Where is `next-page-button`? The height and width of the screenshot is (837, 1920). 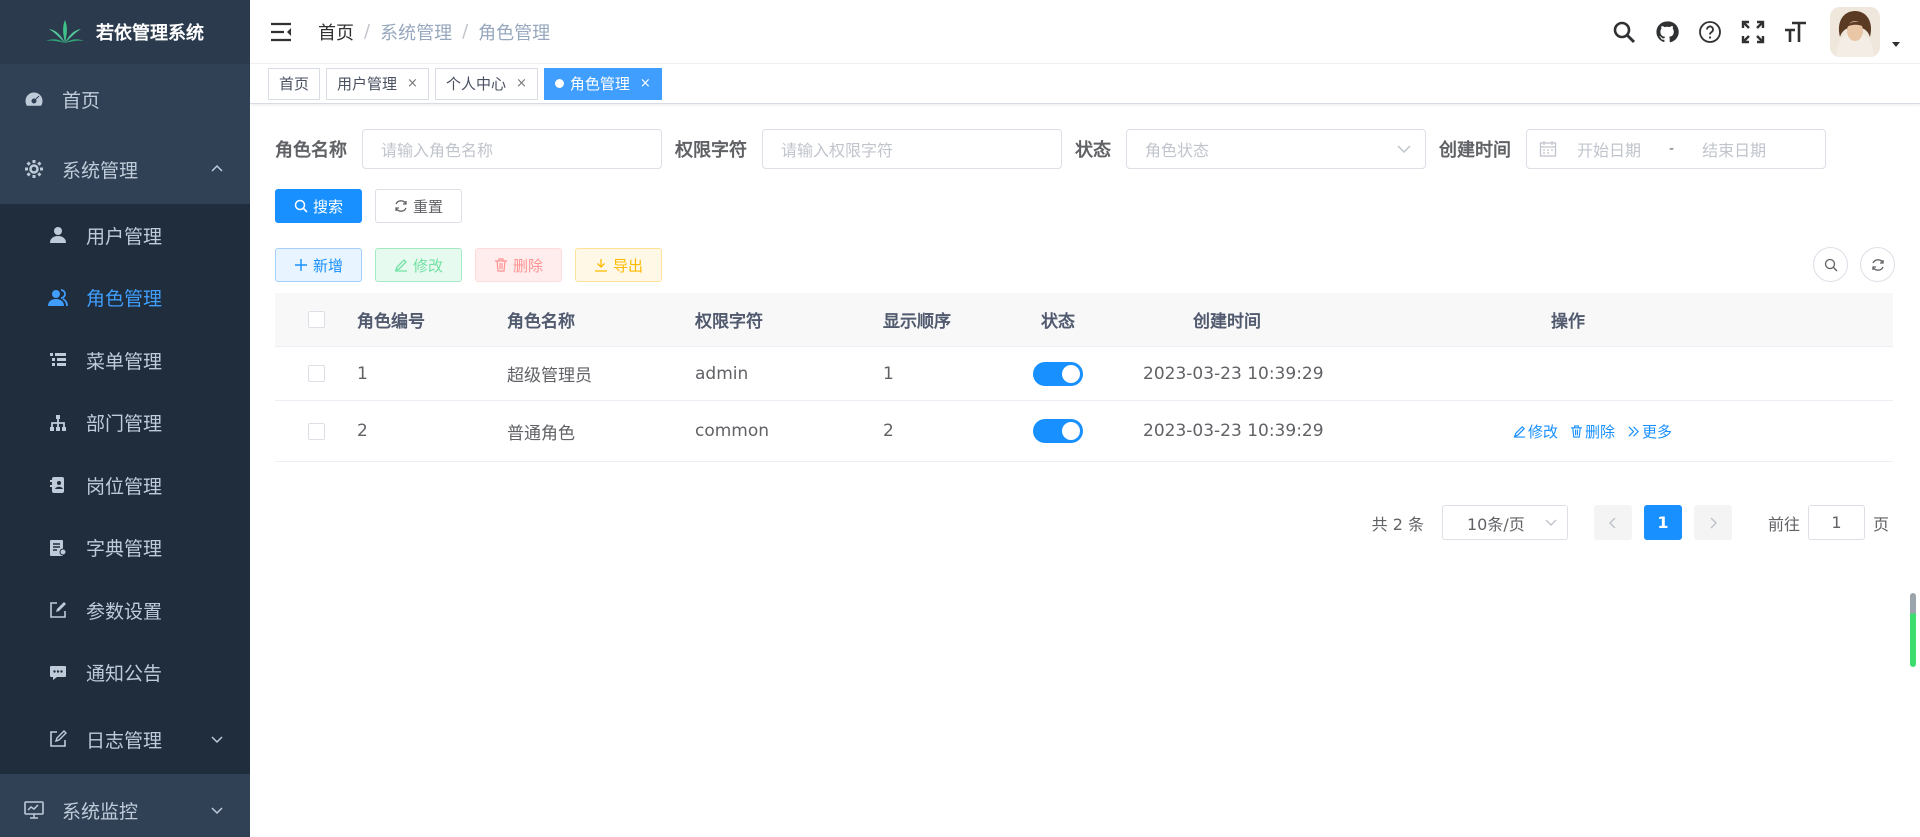 next-page-button is located at coordinates (1712, 522).